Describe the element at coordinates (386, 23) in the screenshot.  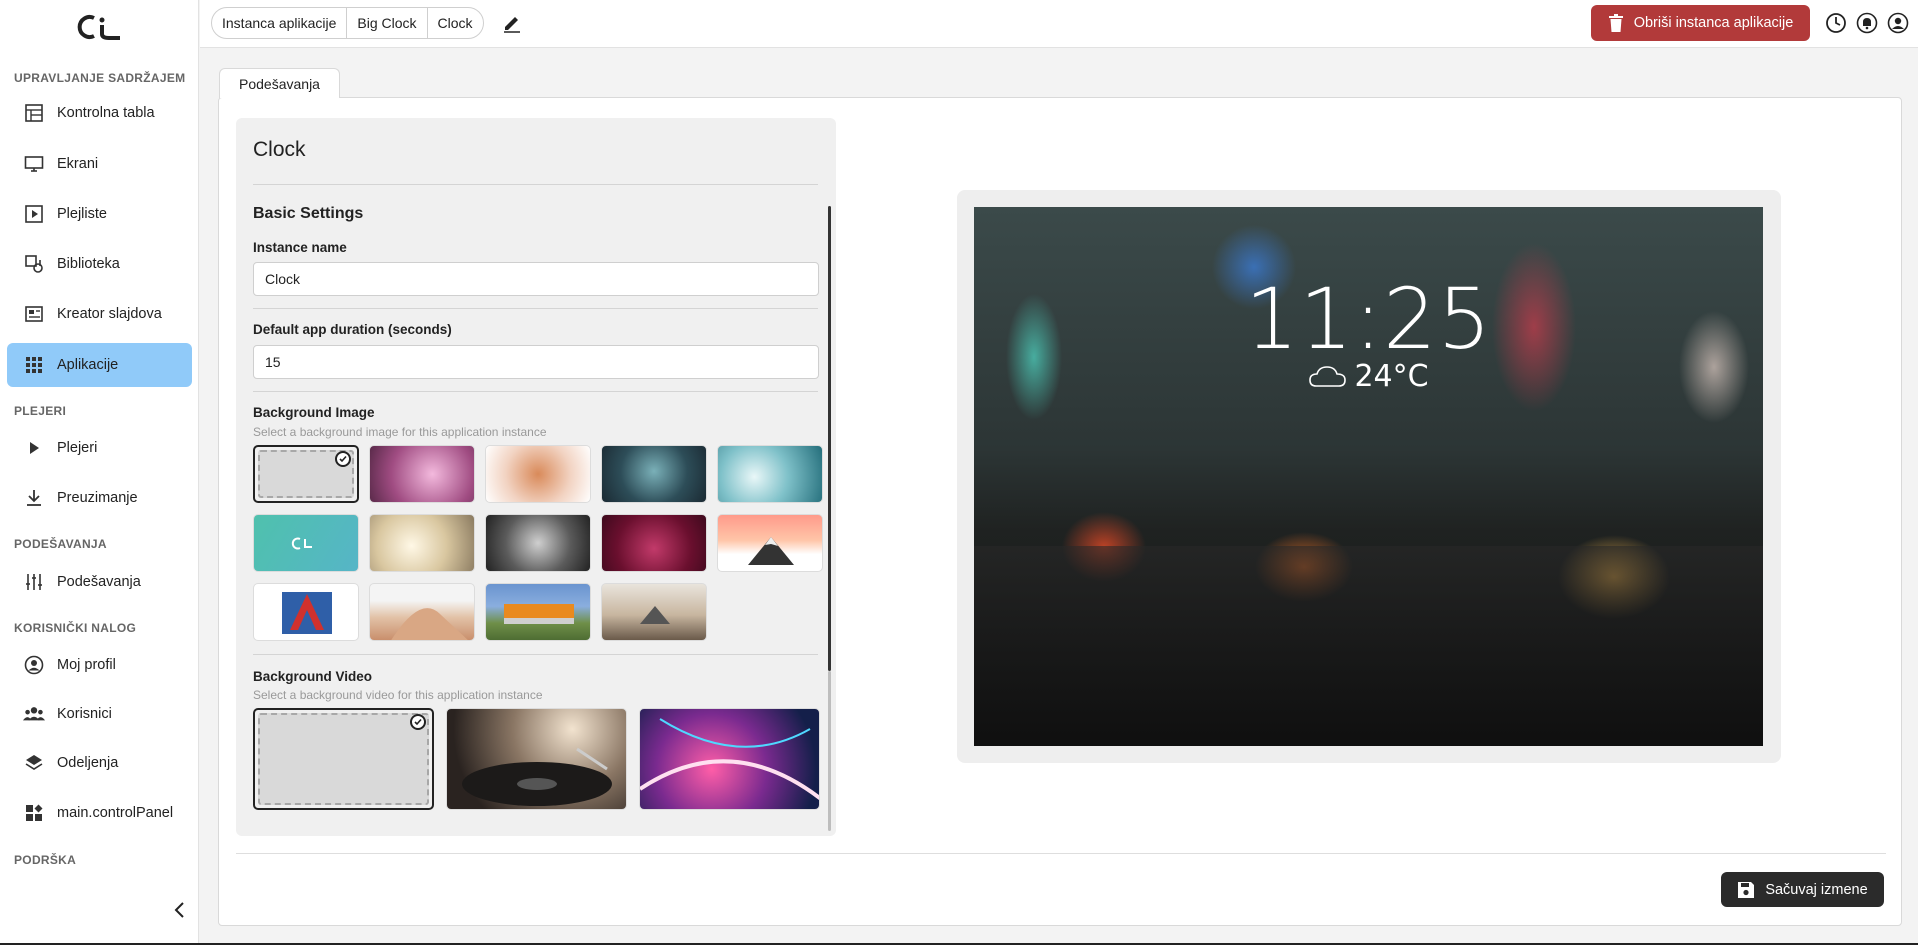
I see `breadcrumb-item: Big Clock` at that location.